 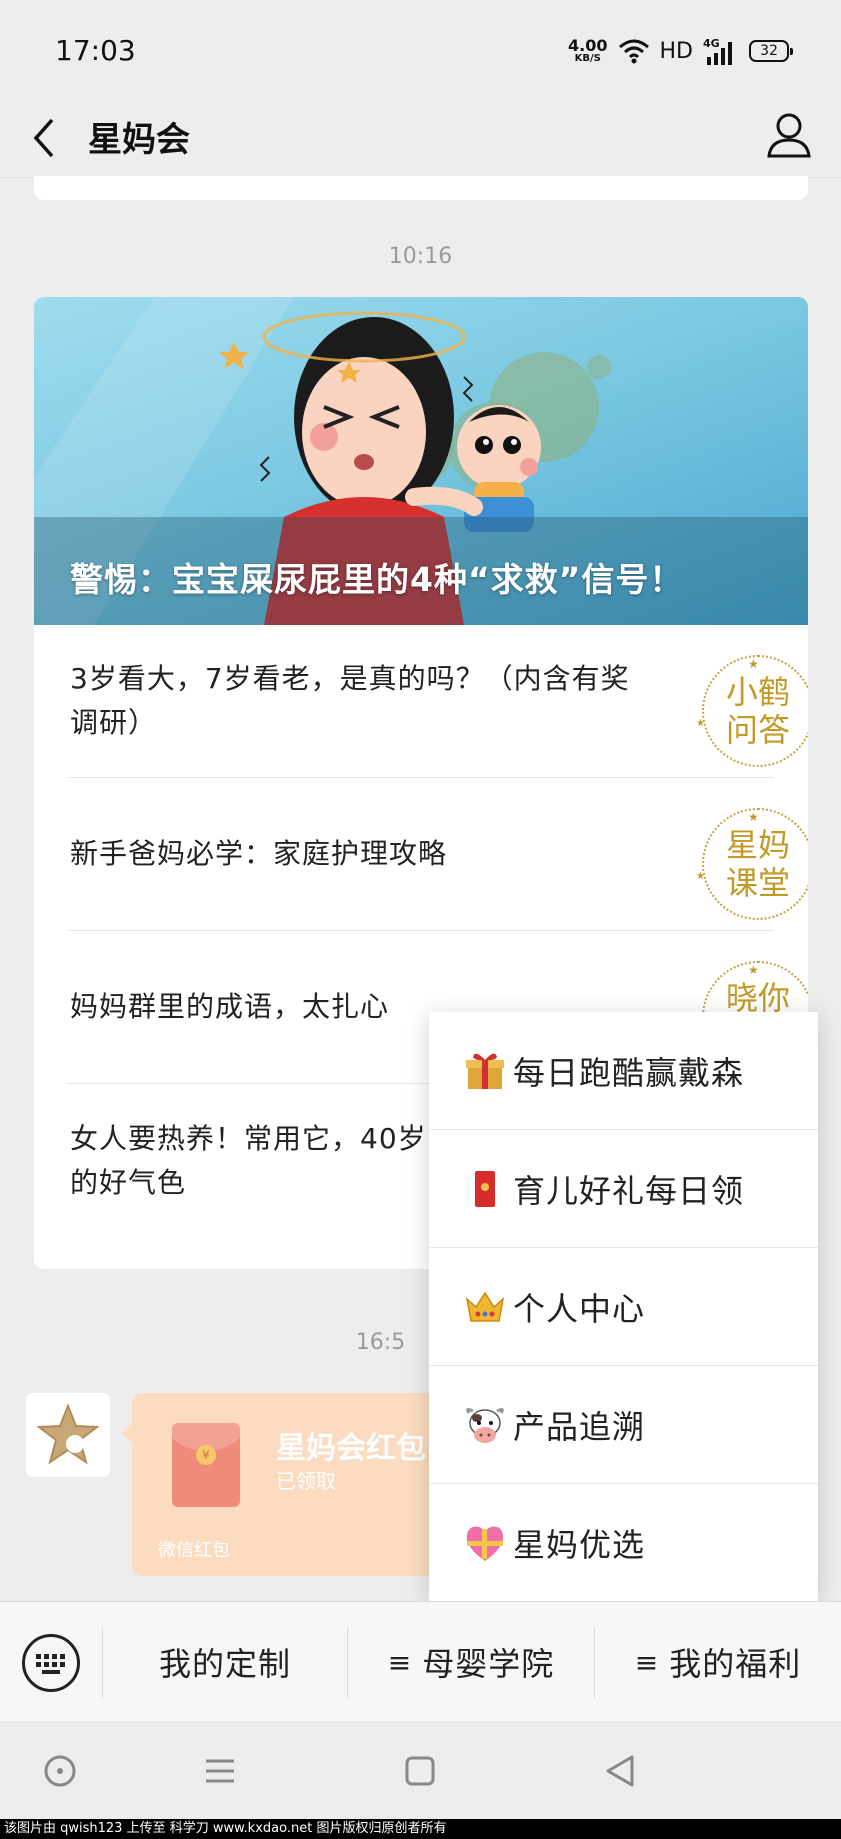 I want to click on red-envelope-icon: ¥, so click(x=206, y=1465).